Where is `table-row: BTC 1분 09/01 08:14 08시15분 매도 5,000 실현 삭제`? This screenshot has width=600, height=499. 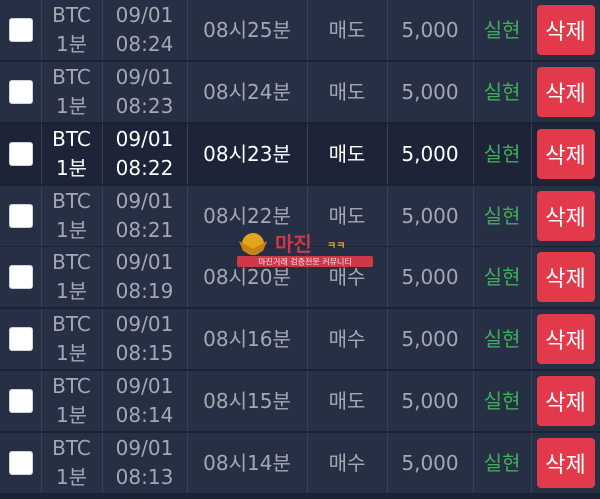
table-row: BTC 1분 09/01 08:14 08시15분 매도 5,000 실현 삭제 is located at coordinates (300, 402).